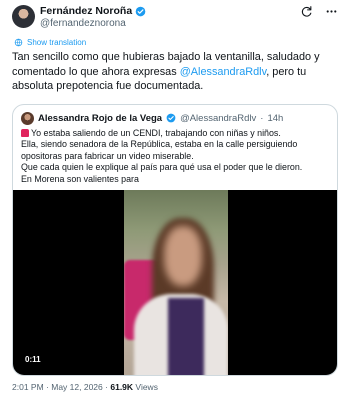 The image size is (350, 395). What do you see at coordinates (331, 11) in the screenshot?
I see `more-options-icon` at bounding box center [331, 11].